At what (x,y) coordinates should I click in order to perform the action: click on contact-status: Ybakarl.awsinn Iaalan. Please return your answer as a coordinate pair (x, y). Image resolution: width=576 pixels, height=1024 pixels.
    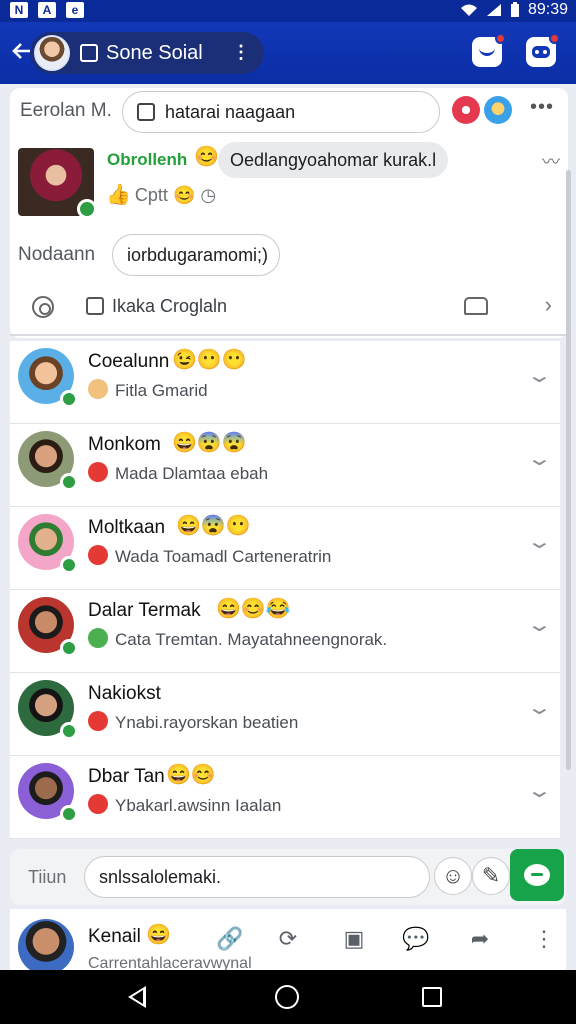
    Looking at the image, I should click on (198, 805).